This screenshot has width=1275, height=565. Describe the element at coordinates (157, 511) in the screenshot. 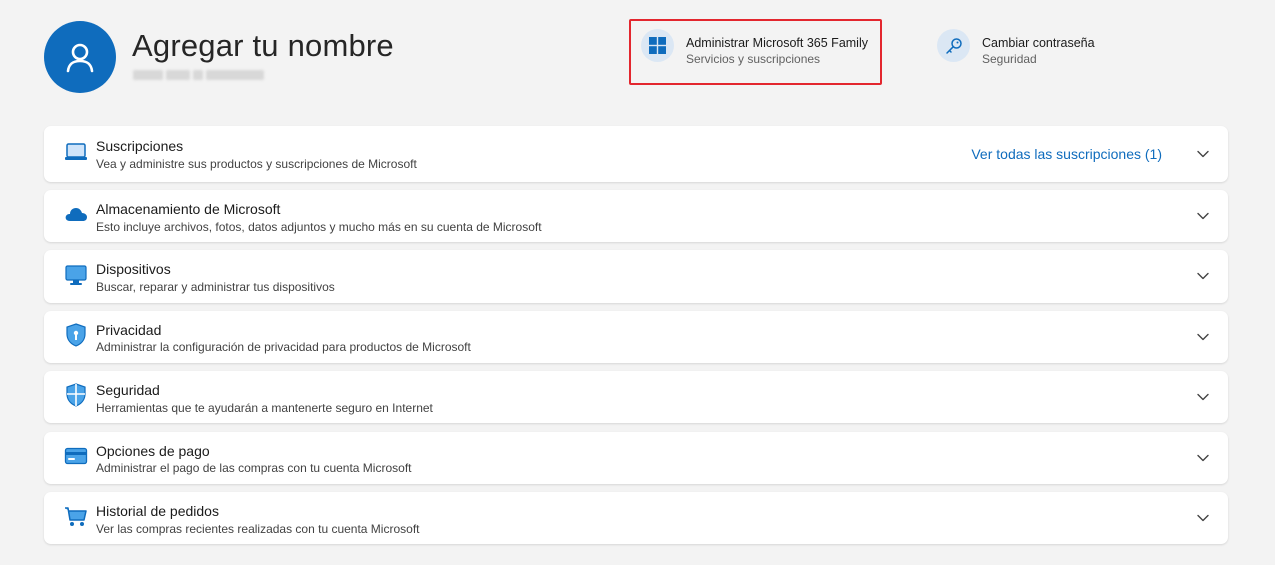

I see `section-title: Historial de pedidos` at that location.